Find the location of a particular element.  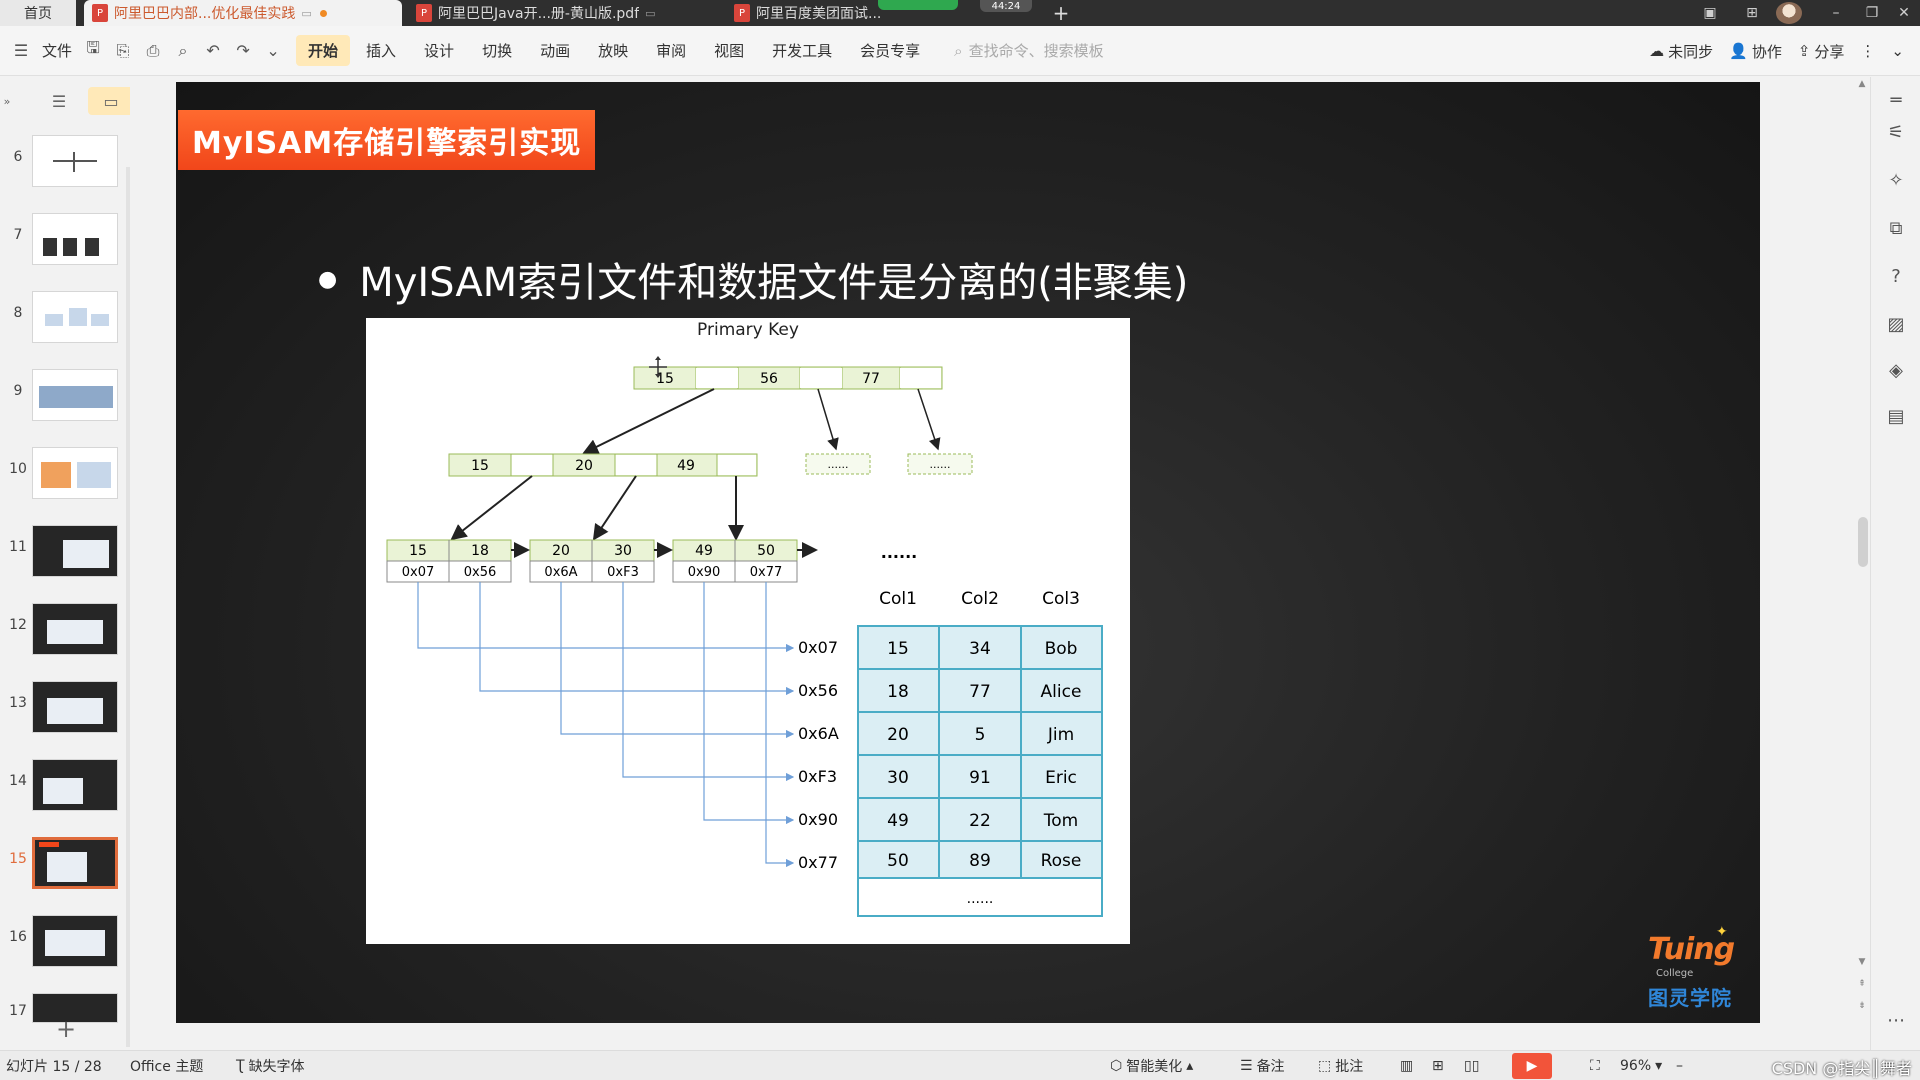

tab-home: 首页 is located at coordinates (38, 13).